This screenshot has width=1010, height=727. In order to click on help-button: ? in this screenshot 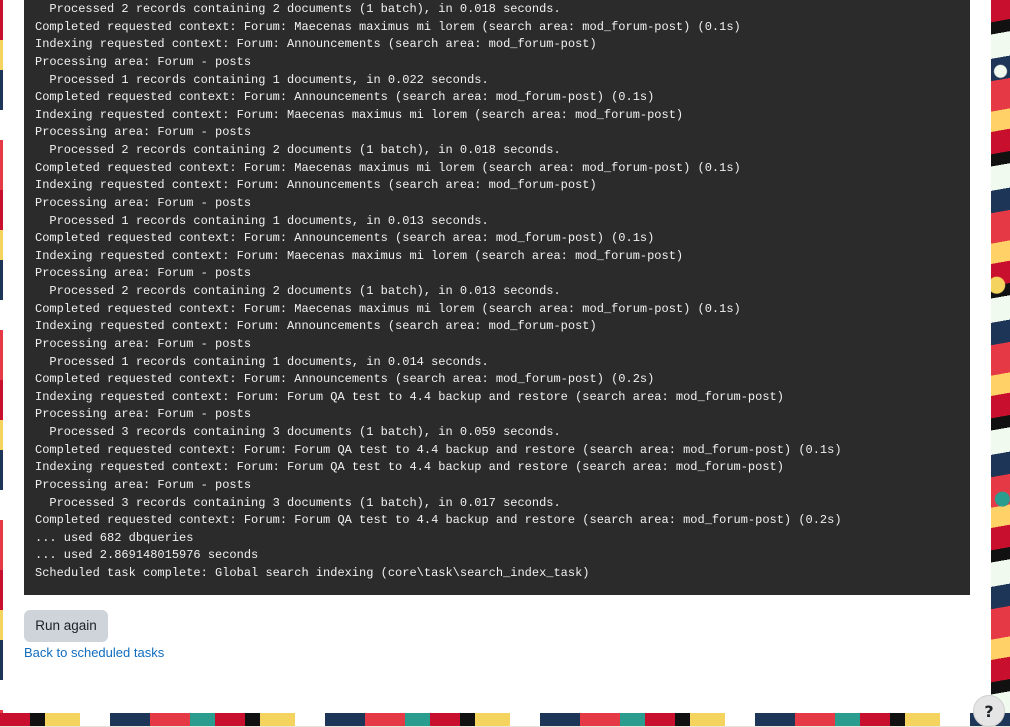, I will do `click(989, 711)`.